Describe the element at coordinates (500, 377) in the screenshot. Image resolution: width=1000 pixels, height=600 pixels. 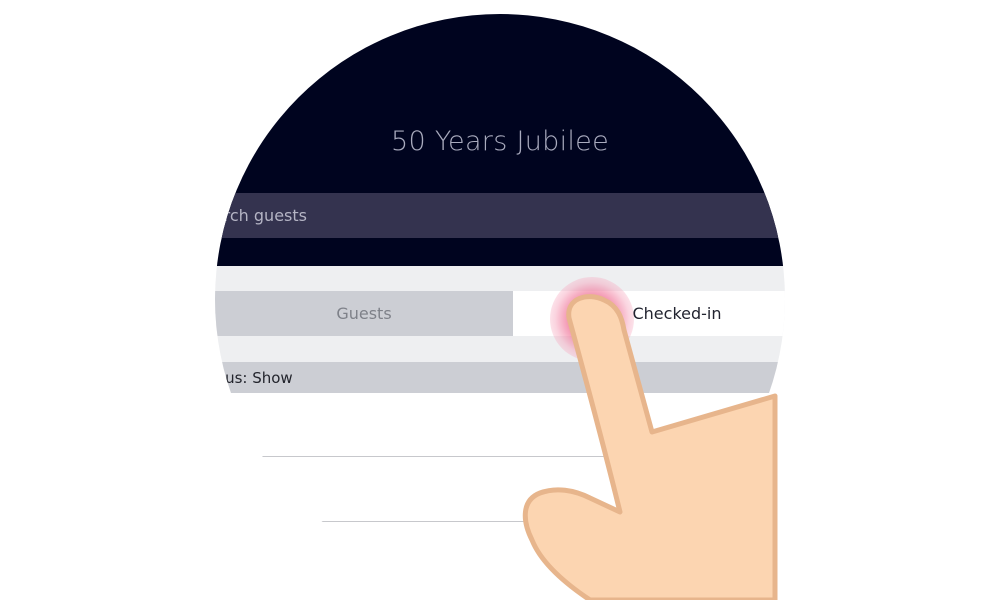
I see `status-filter-row: atus: Show` at that location.